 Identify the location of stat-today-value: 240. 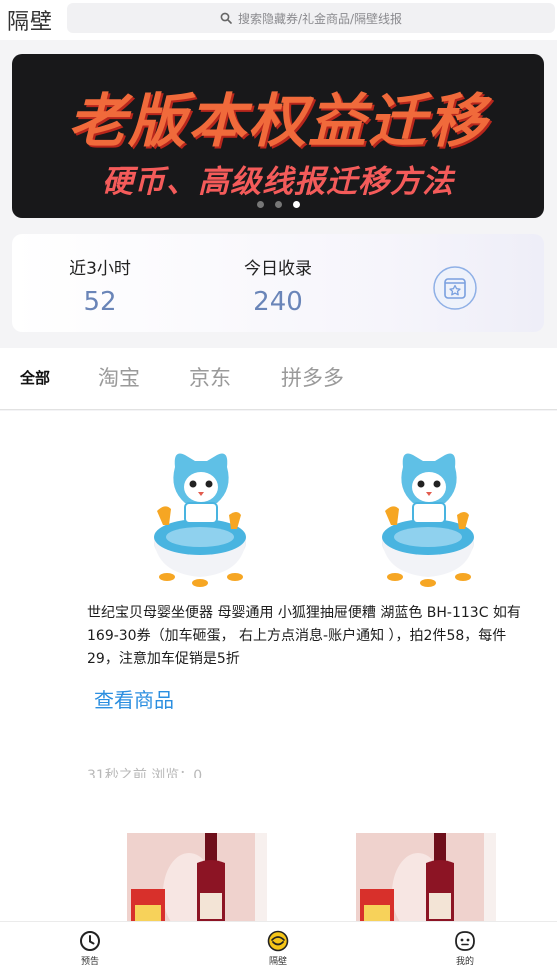
(278, 302).